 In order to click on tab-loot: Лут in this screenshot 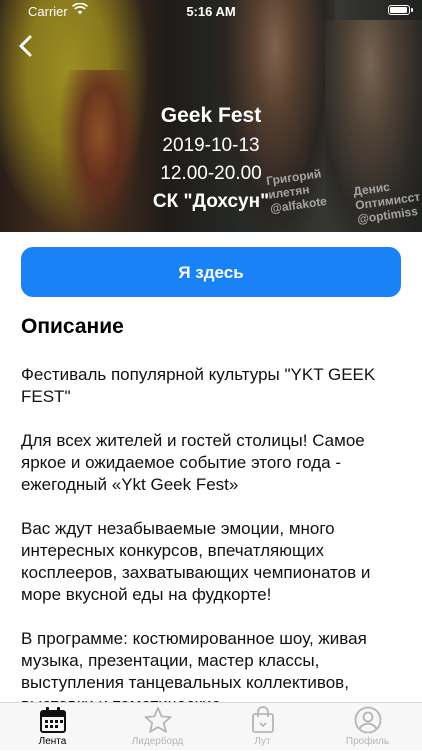, I will do `click(262, 727)`.